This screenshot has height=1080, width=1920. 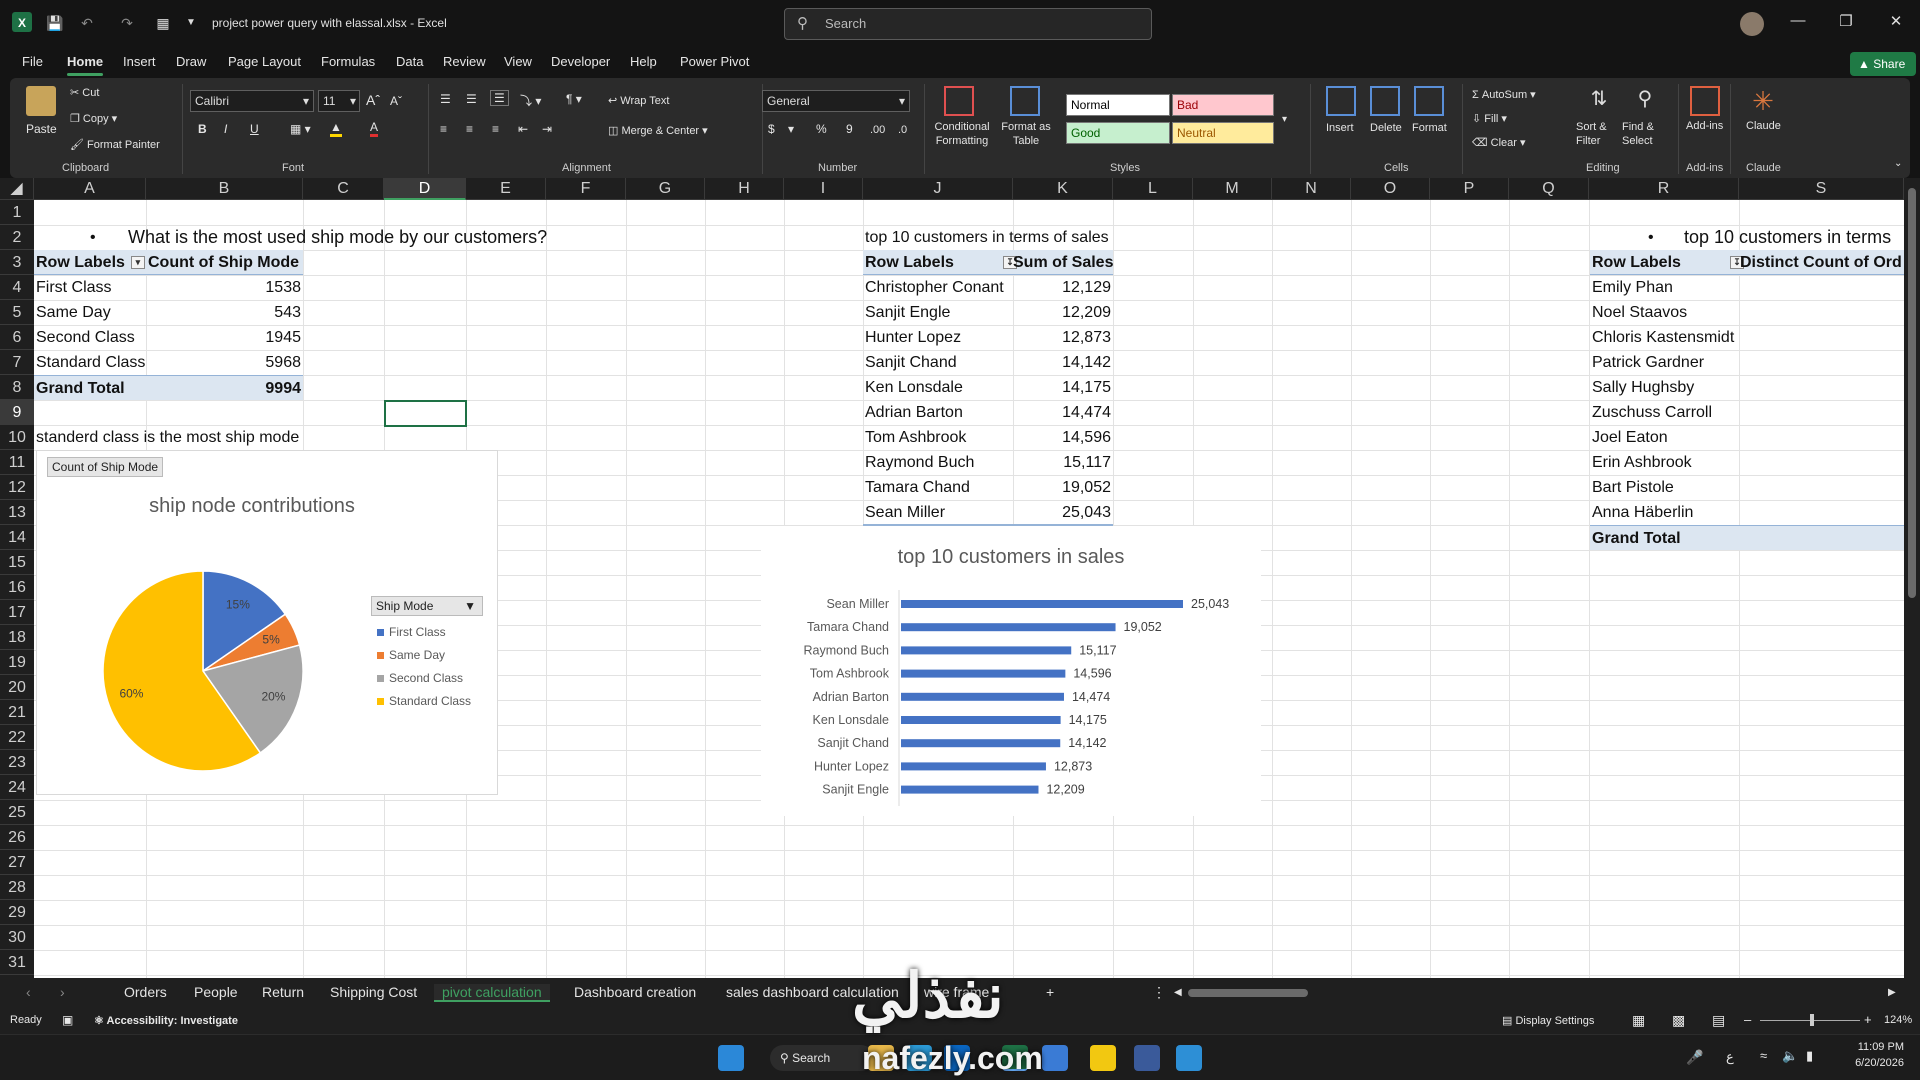 What do you see at coordinates (224, 189) in the screenshot?
I see `column-header: B` at bounding box center [224, 189].